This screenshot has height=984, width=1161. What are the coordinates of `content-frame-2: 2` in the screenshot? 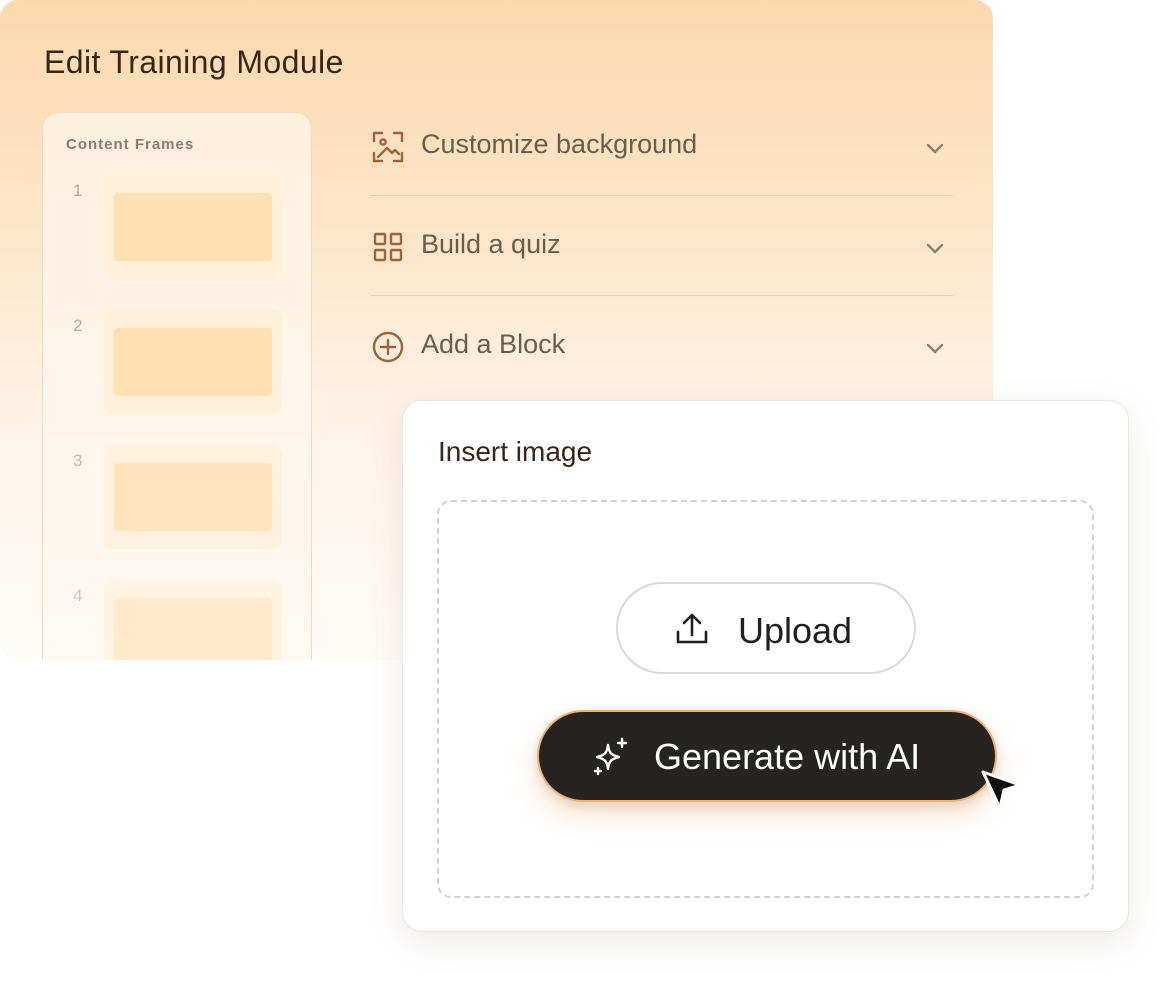 It's located at (177, 365).